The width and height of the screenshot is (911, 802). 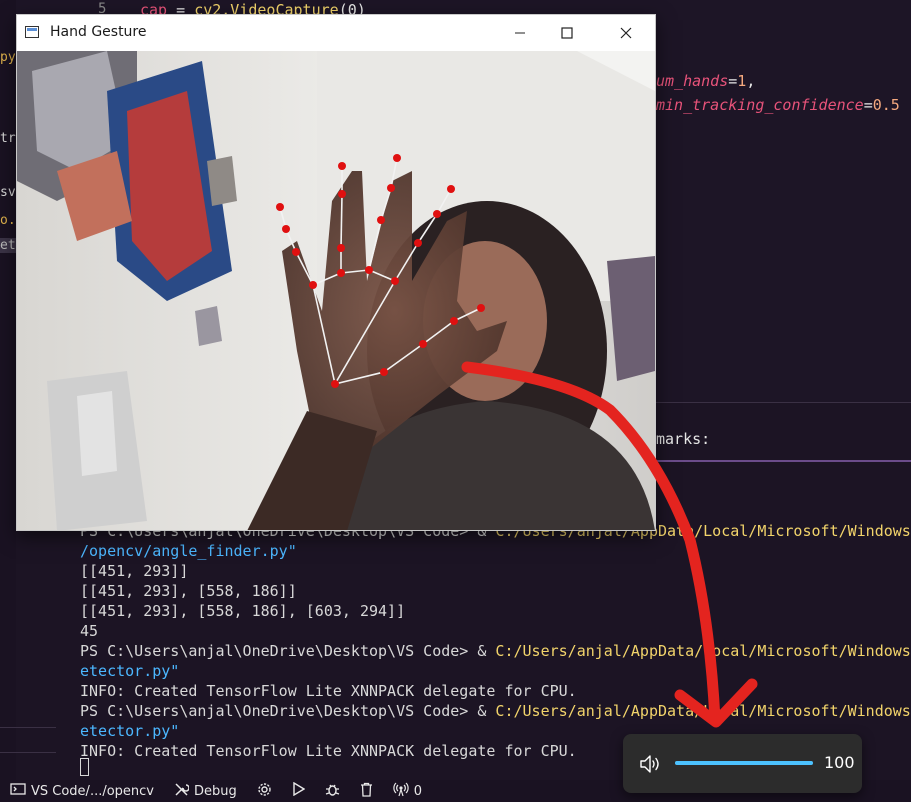 I want to click on terminal-line: [[451, 293]], so click(x=134, y=571).